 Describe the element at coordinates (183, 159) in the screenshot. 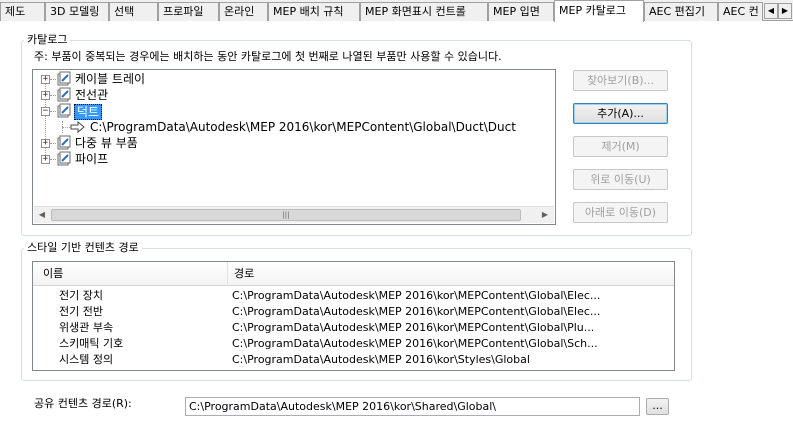

I see `tree-item-pipe: + 파이프` at that location.